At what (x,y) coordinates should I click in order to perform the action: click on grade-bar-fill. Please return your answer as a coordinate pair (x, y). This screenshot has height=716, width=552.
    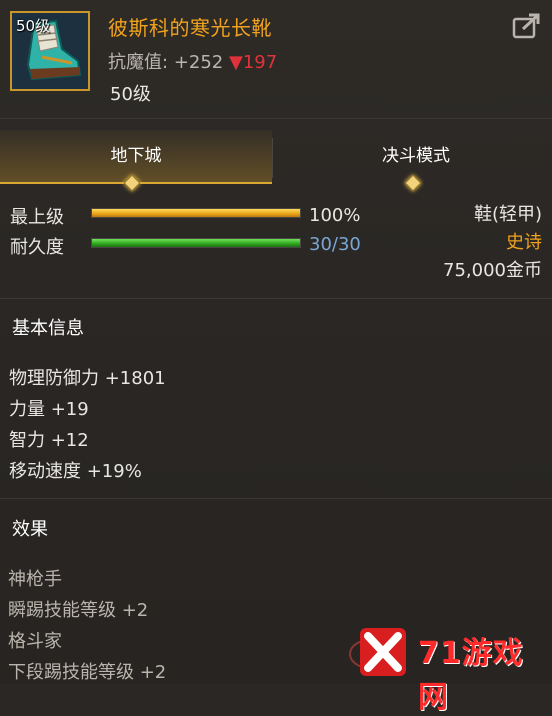
    Looking at the image, I should click on (196, 213).